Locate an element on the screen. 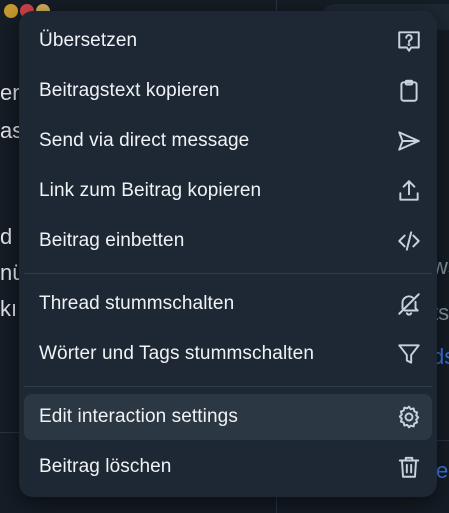 The width and height of the screenshot is (449, 513). clipboard-icon is located at coordinates (409, 91).